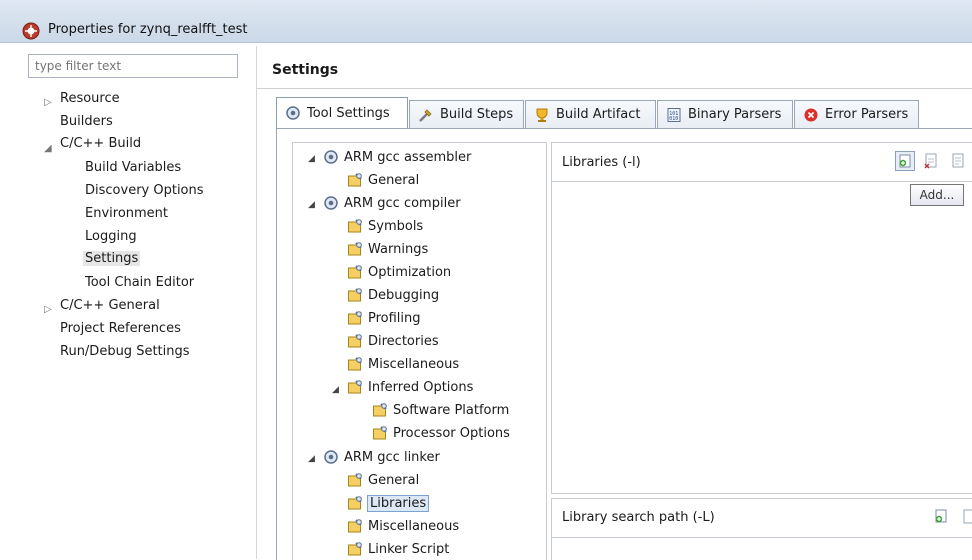 This screenshot has height=560, width=972. Describe the element at coordinates (139, 282) in the screenshot. I see `nav-tool-chain-editor: Tool Chain Editor` at that location.